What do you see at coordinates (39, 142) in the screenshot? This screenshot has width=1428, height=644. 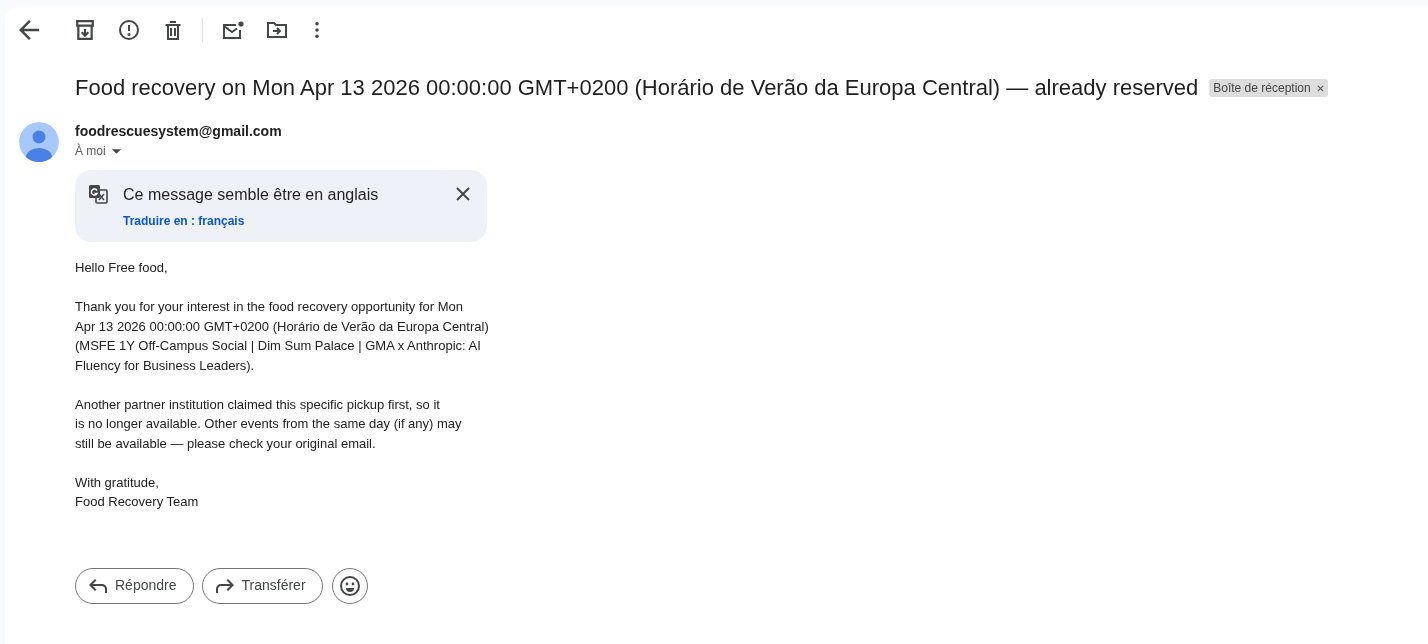 I see `avatar-icon` at bounding box center [39, 142].